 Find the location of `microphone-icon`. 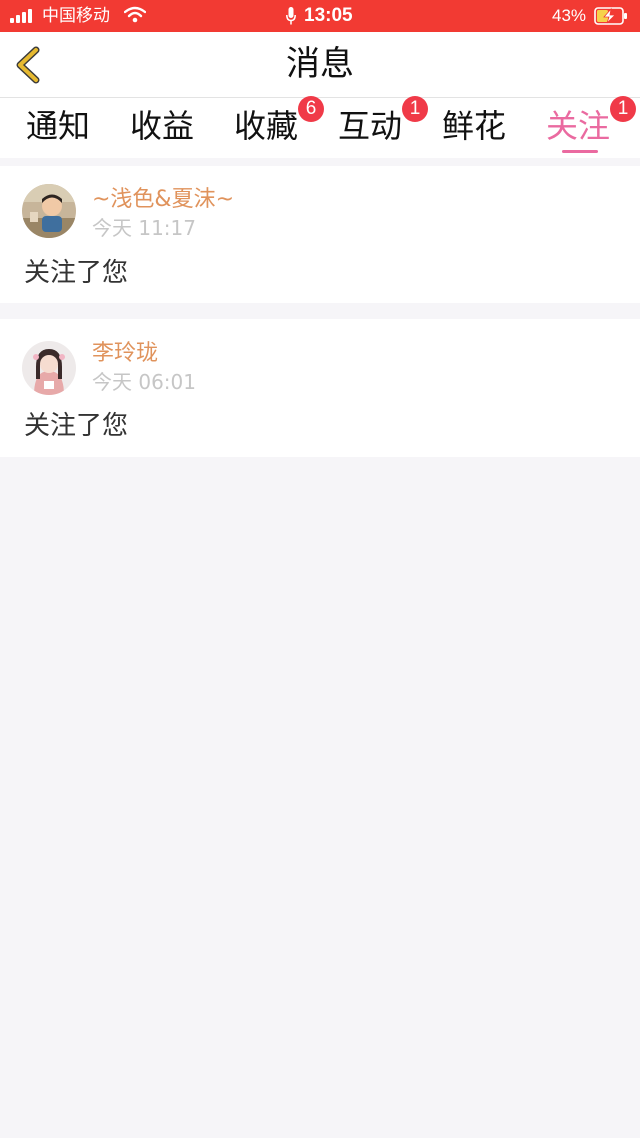

microphone-icon is located at coordinates (291, 16).